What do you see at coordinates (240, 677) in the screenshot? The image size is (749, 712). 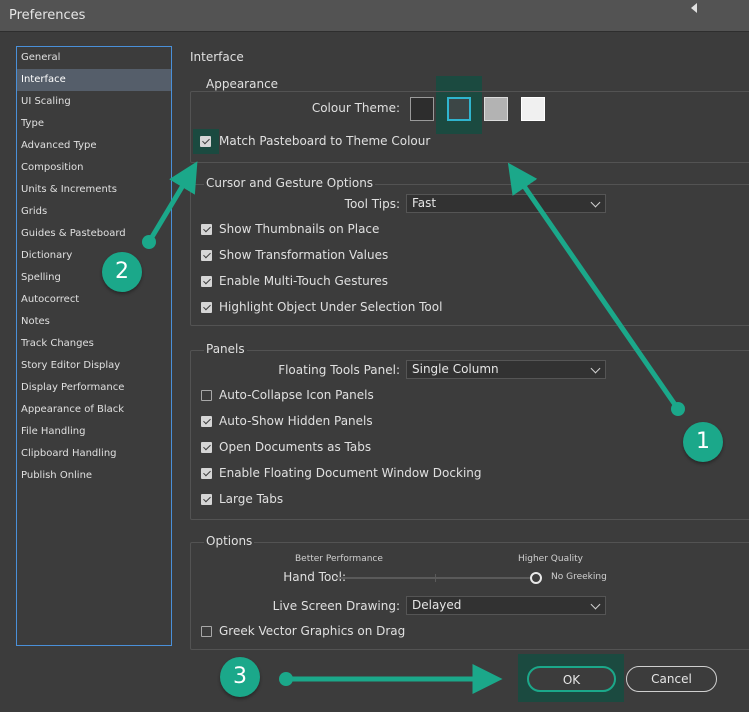 I see `annotation-badge-3: 3` at bounding box center [240, 677].